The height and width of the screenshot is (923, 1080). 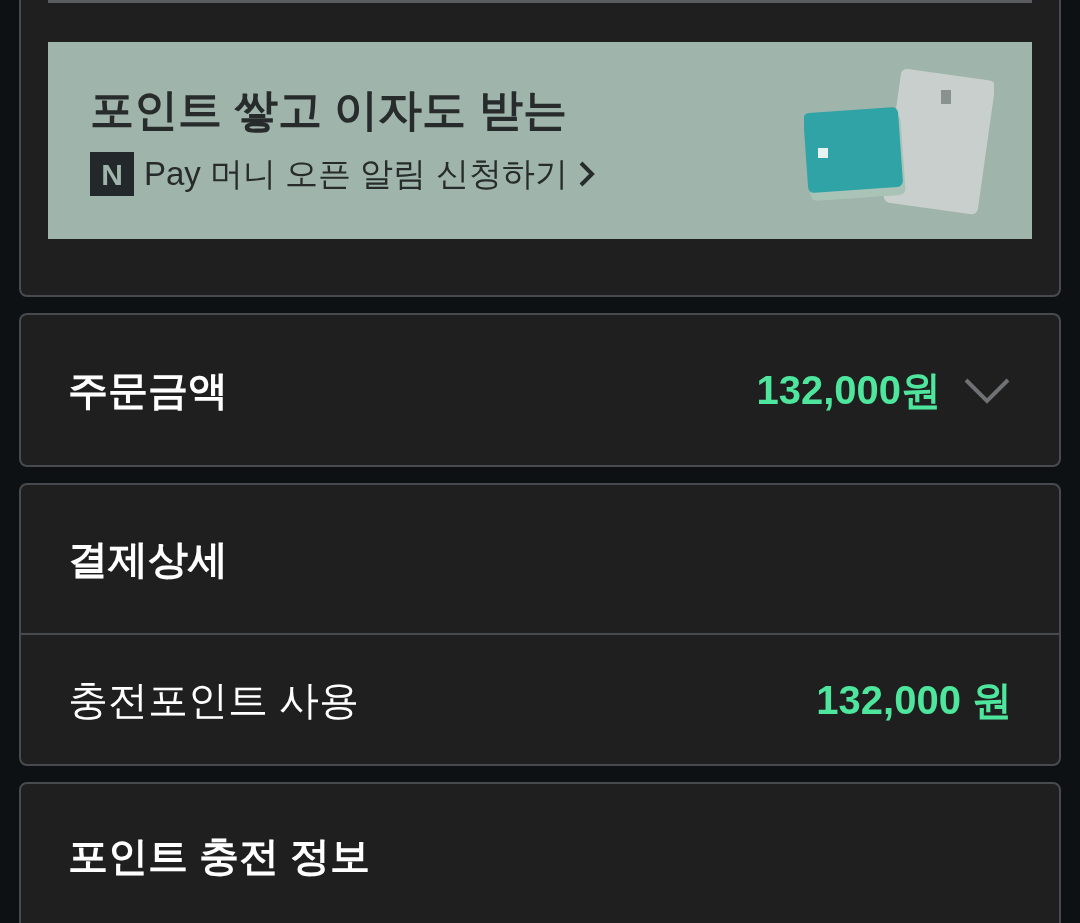 I want to click on order-amount-label: 주문금액, so click(x=148, y=390).